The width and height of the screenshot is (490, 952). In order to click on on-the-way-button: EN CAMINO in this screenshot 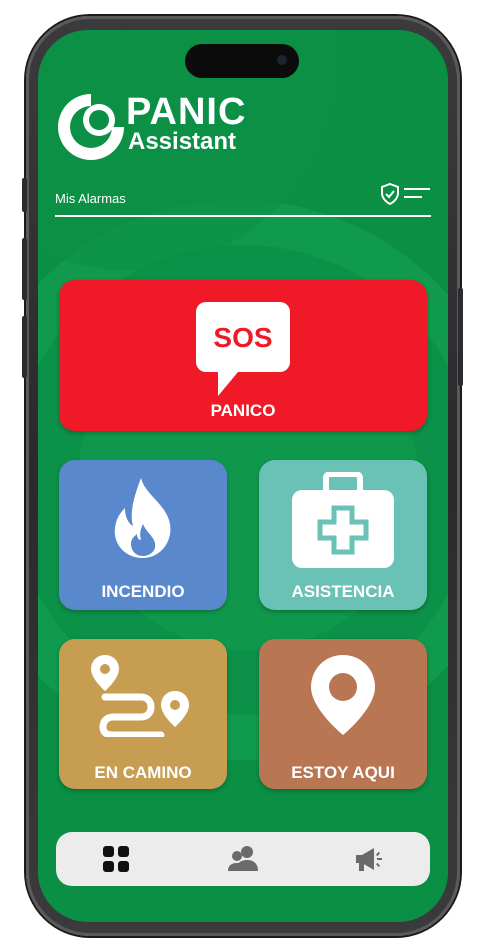, I will do `click(143, 714)`.